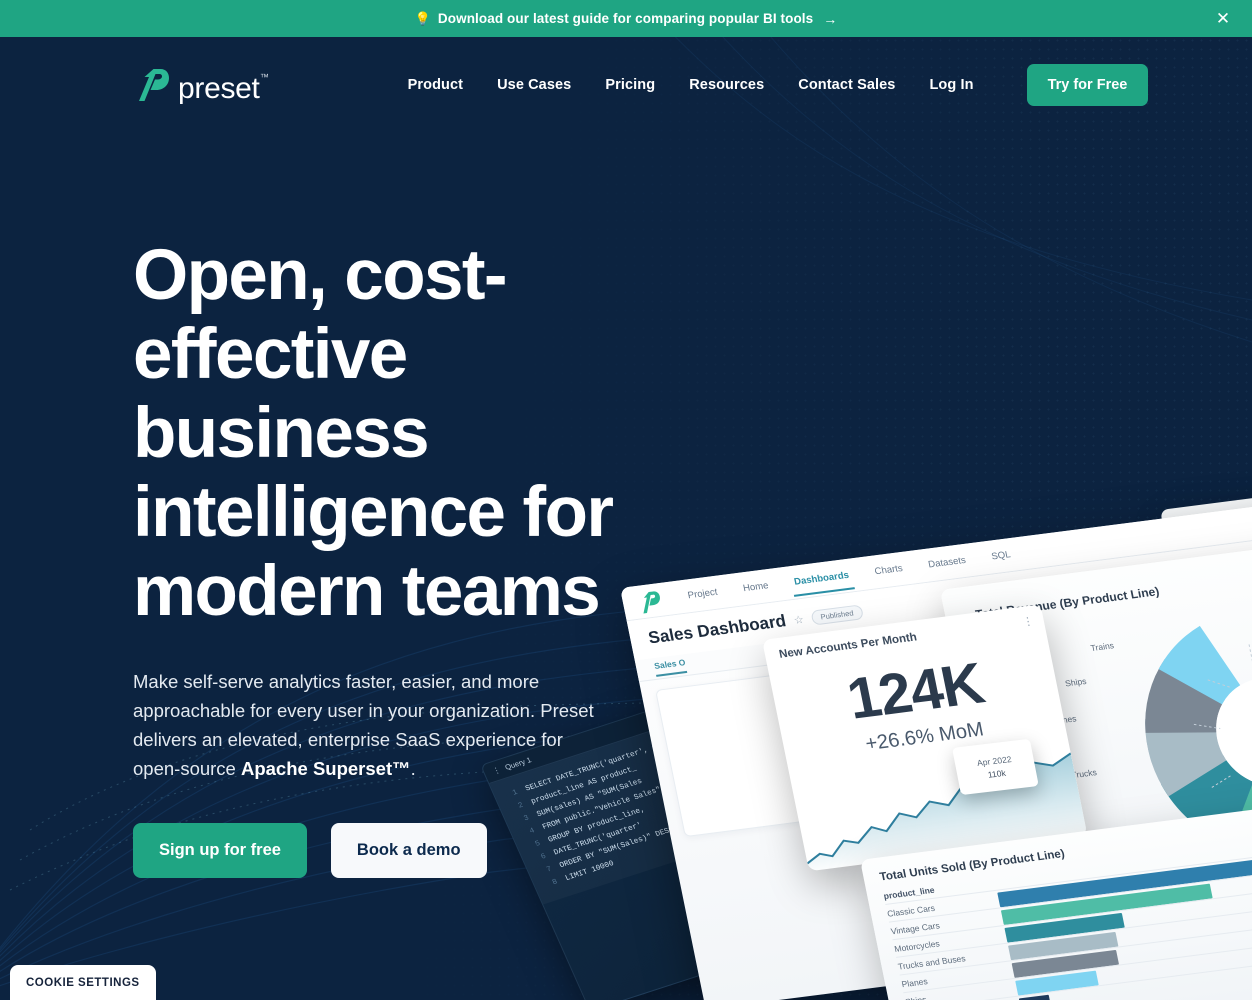  I want to click on book-a-demo-button: Book a demo, so click(408, 850).